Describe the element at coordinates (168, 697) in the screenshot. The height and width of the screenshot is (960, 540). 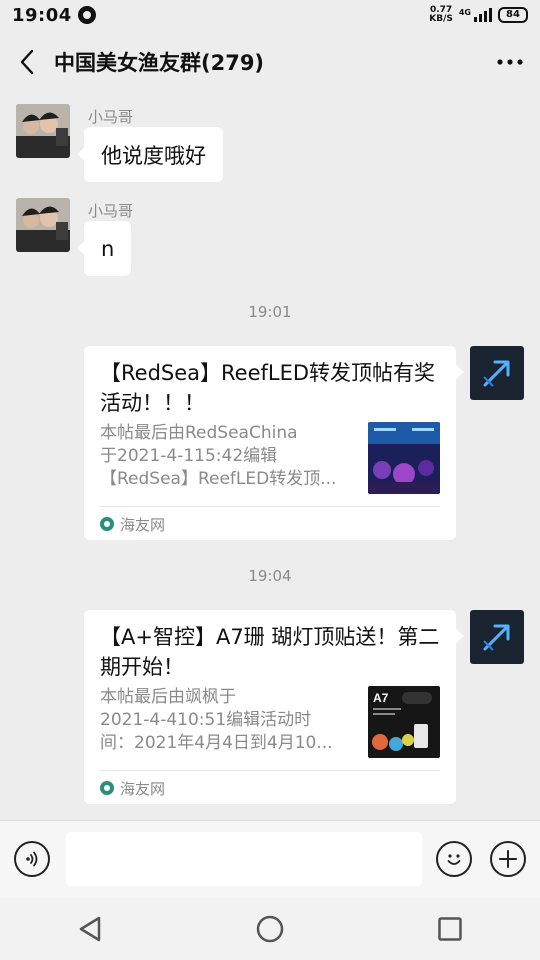
I see `card-description-line: 本帖最后由飒枫于` at that location.